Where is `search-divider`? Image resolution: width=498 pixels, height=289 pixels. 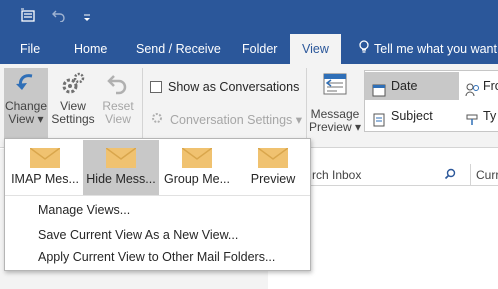
search-divider is located at coordinates (470, 175).